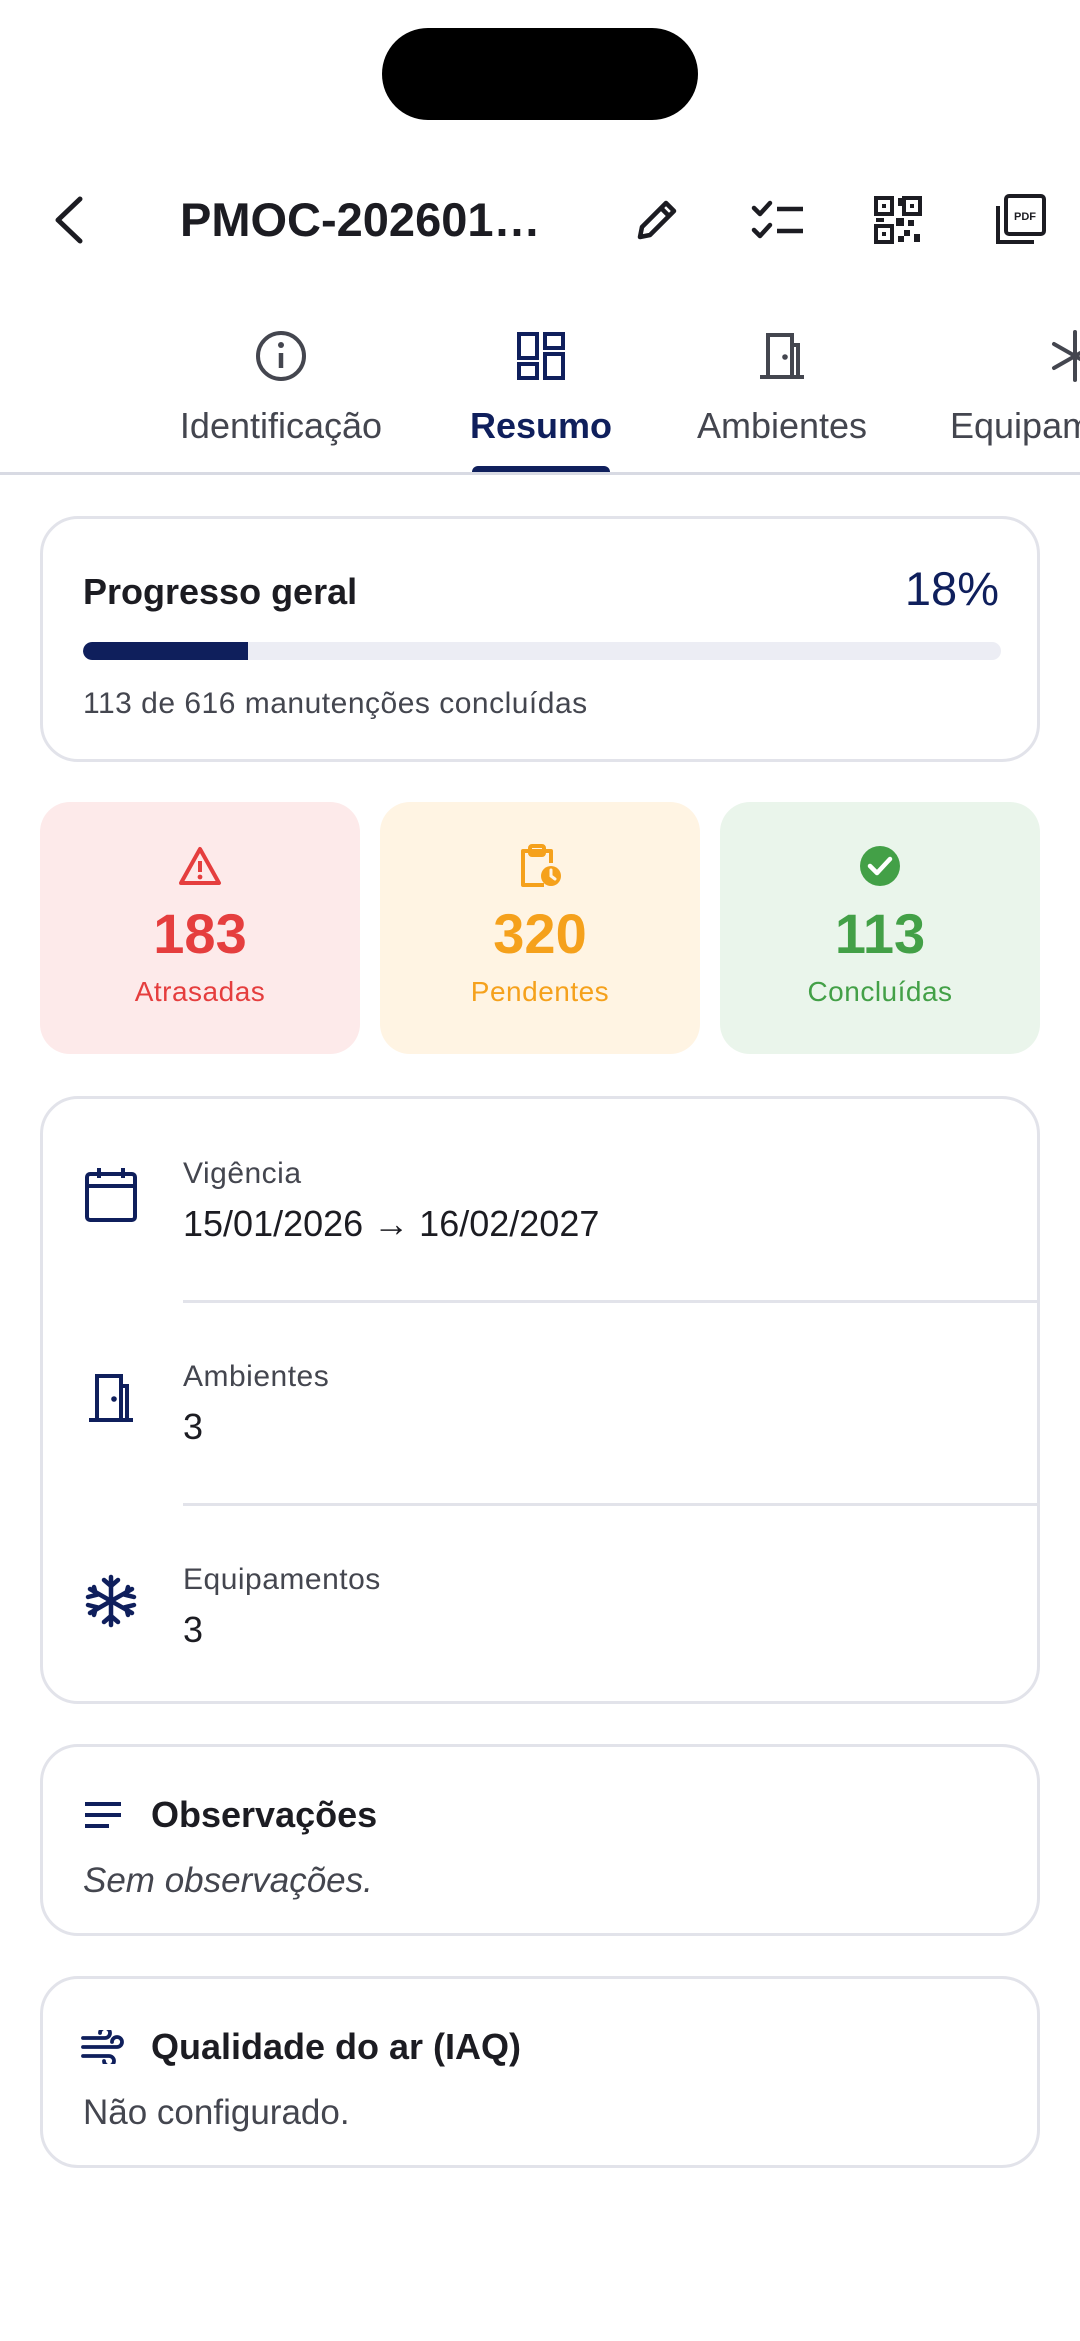 This screenshot has width=1080, height=2341. Describe the element at coordinates (540, 1840) in the screenshot. I see `observations-card: Observações Sem observações.` at that location.